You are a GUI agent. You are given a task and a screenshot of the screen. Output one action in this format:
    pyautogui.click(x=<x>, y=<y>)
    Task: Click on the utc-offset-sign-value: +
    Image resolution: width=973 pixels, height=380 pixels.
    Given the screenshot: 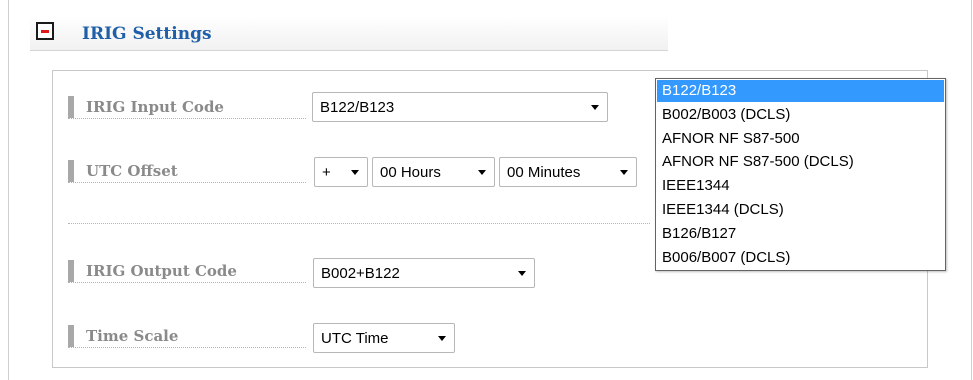 What is the action you would take?
    pyautogui.click(x=326, y=172)
    